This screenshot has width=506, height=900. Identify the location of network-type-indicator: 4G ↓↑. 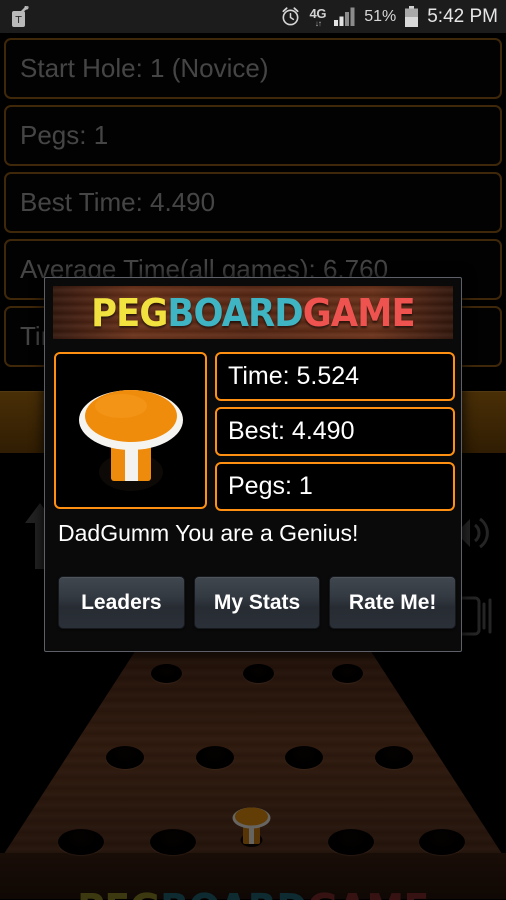
(318, 16).